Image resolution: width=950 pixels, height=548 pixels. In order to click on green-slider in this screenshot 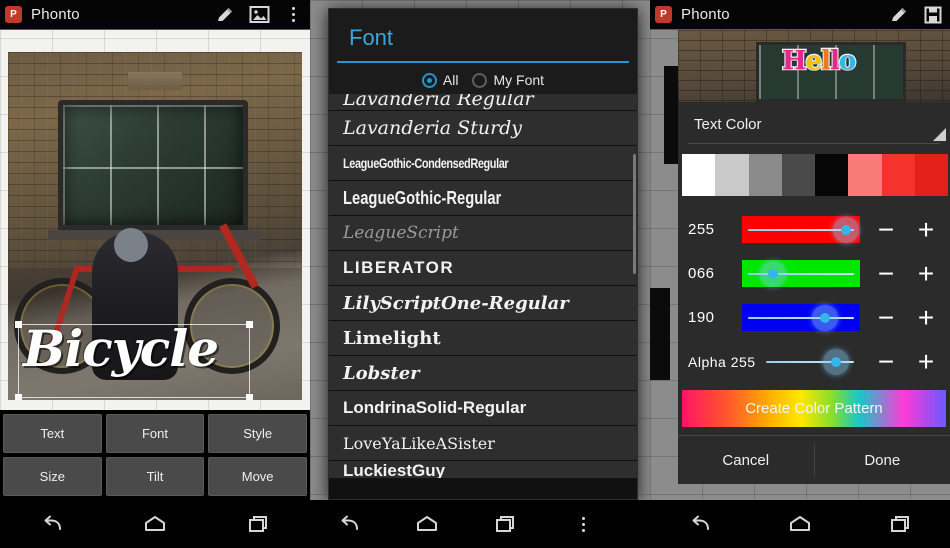, I will do `click(801, 274)`.